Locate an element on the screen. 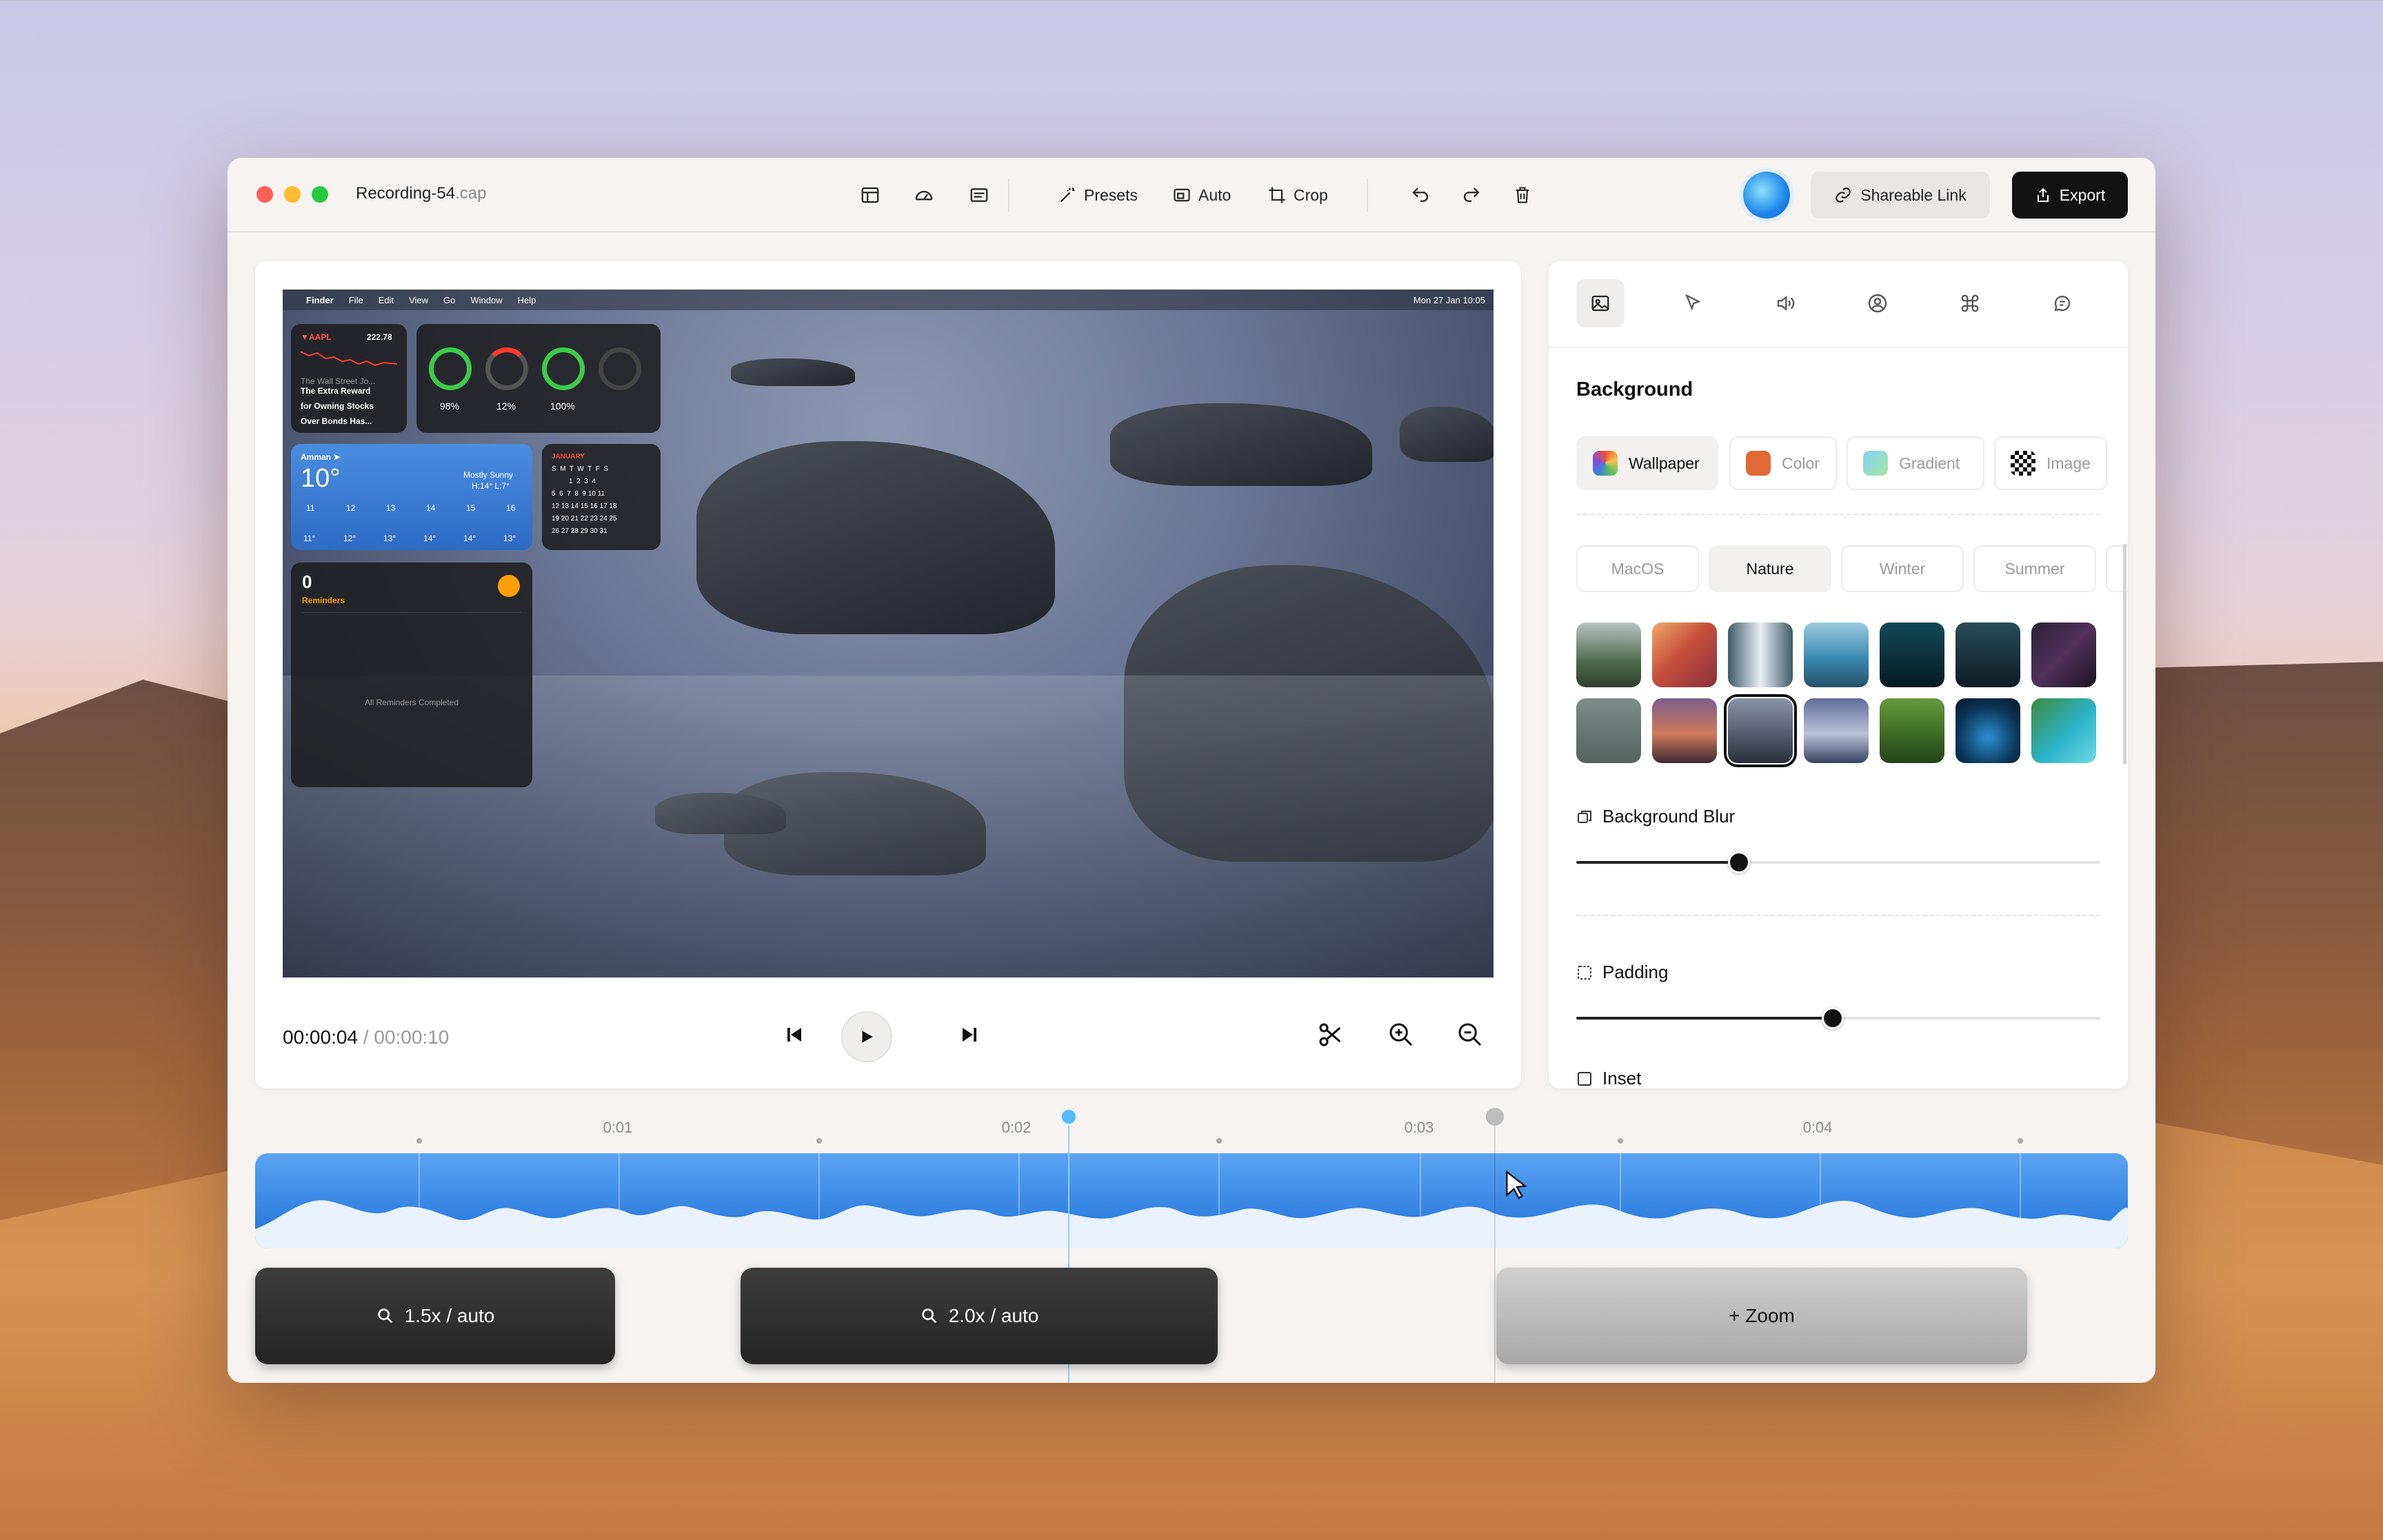 The image size is (2383, 1540). section-divider is located at coordinates (1838, 916).